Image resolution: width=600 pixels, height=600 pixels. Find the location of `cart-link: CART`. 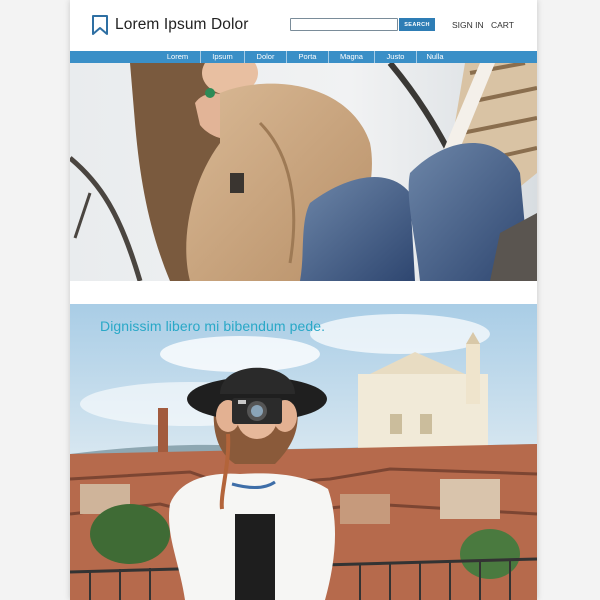

cart-link: CART is located at coordinates (502, 25).